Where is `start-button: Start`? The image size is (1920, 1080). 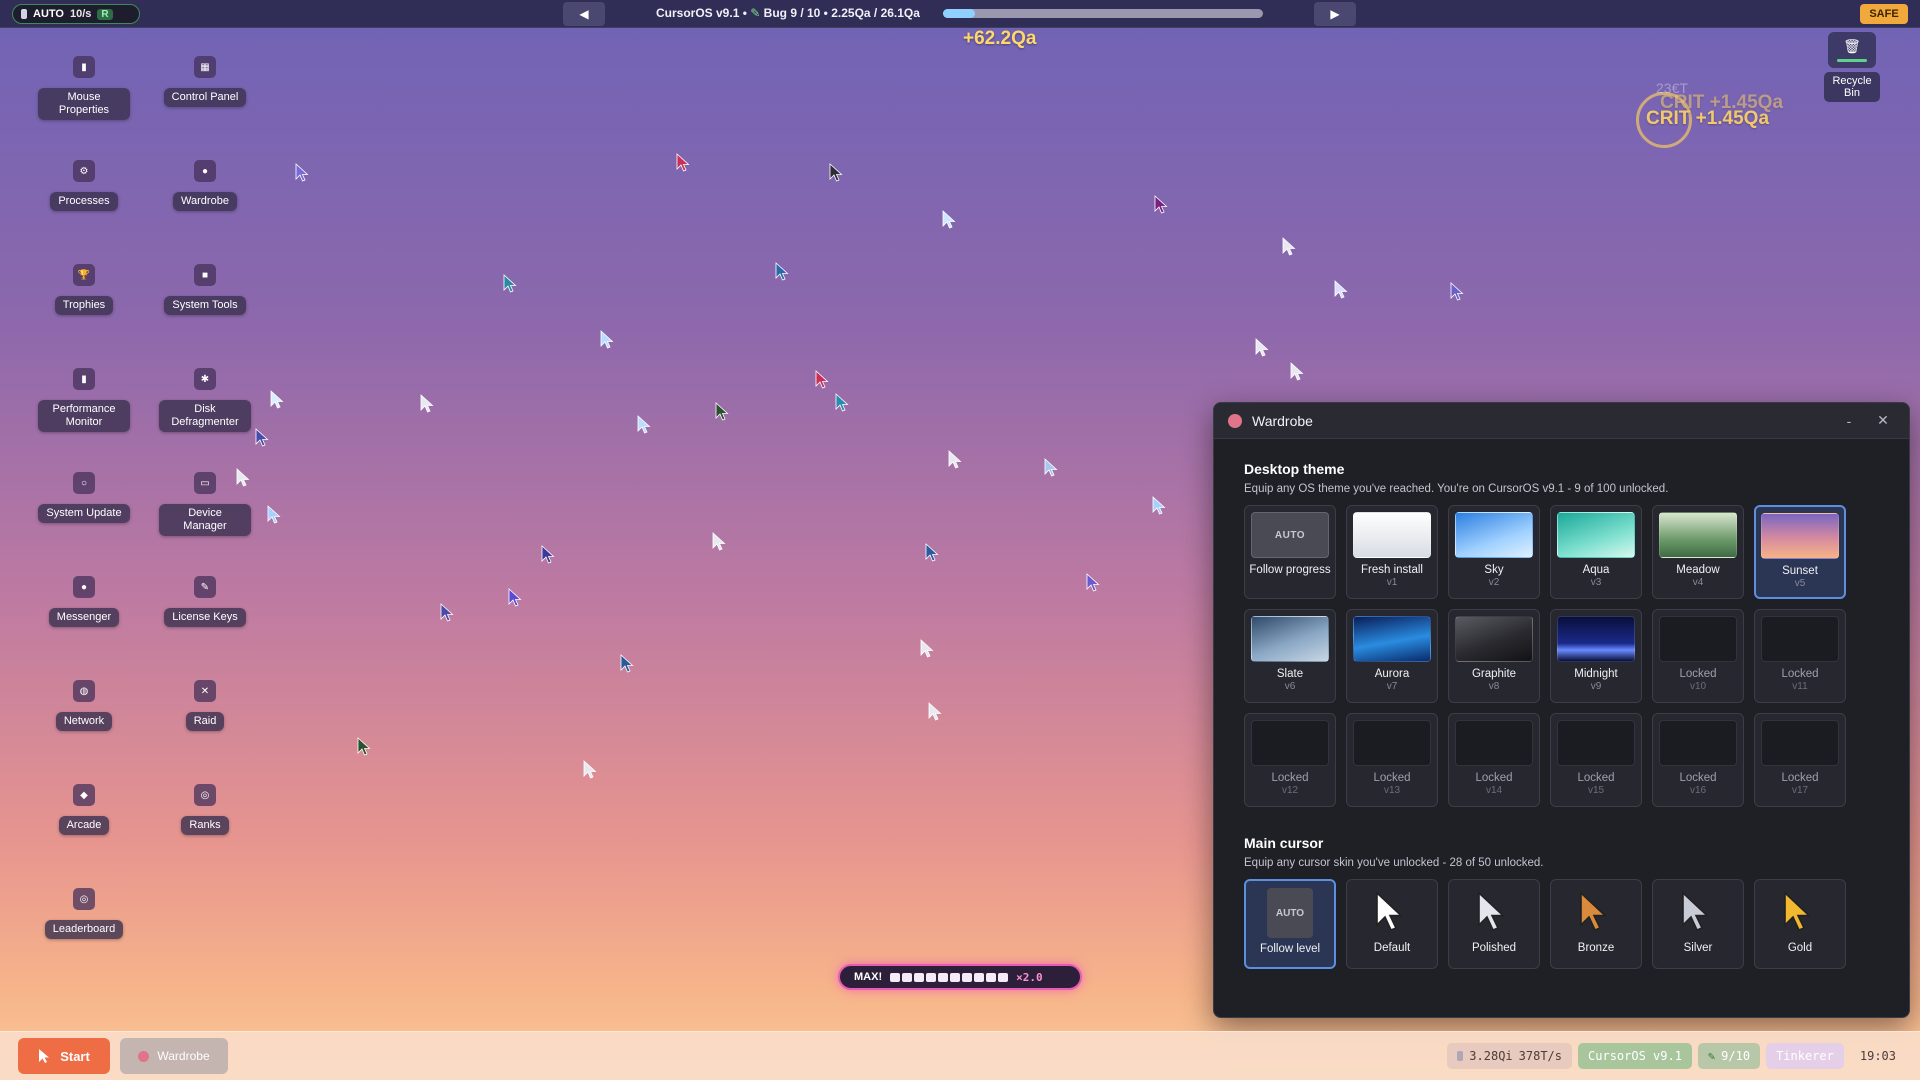 start-button: Start is located at coordinates (64, 1056).